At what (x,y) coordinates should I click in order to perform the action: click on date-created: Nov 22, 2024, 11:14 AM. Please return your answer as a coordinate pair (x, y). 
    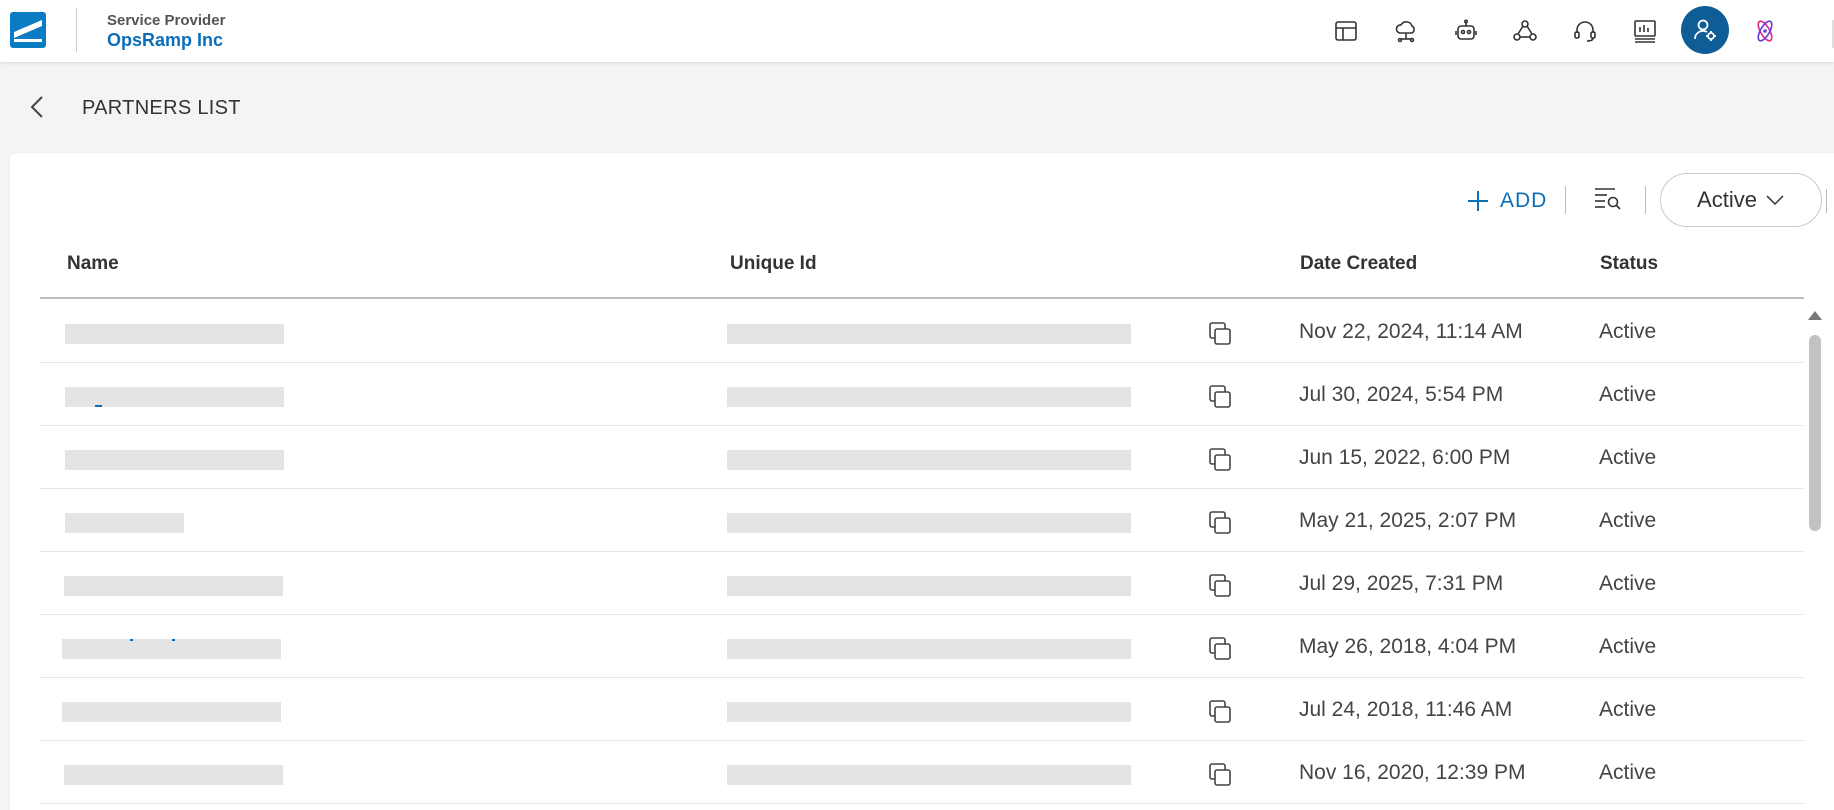
    Looking at the image, I should click on (1411, 331).